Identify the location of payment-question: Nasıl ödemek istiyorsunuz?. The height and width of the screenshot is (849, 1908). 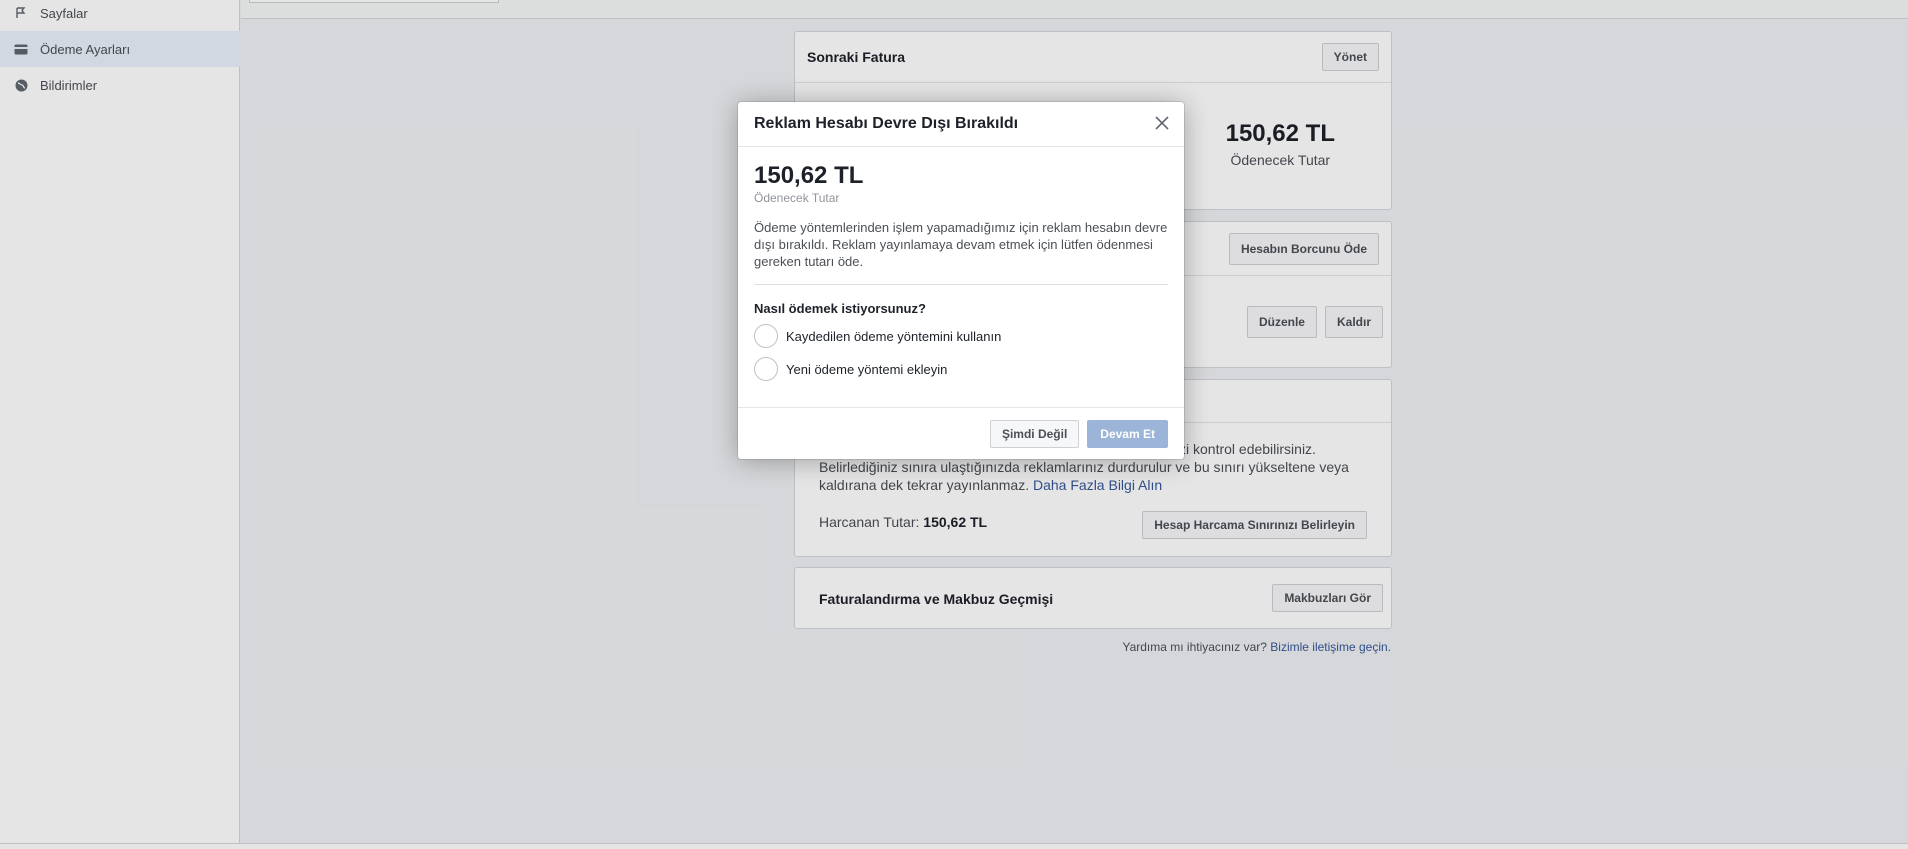
(840, 308).